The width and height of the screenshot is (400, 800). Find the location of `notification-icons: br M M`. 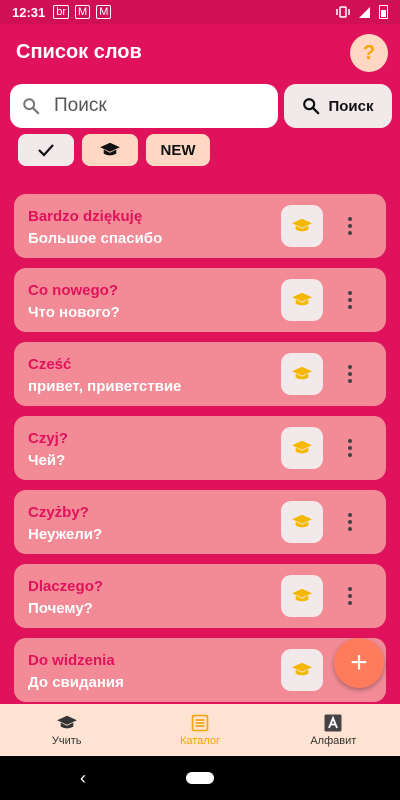

notification-icons: br M M is located at coordinates (82, 12).